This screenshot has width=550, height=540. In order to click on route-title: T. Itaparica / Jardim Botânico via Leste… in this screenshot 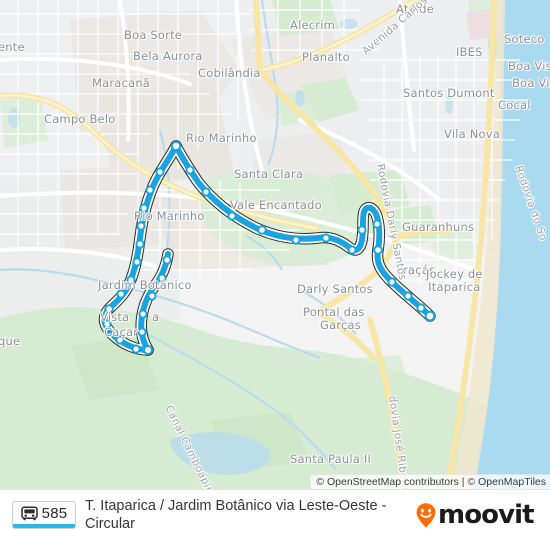, I will do `click(236, 515)`.